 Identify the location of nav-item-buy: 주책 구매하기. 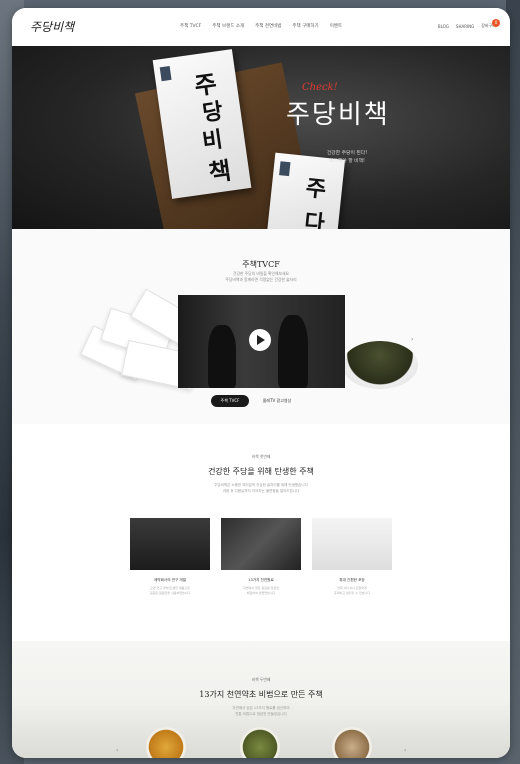
(305, 26).